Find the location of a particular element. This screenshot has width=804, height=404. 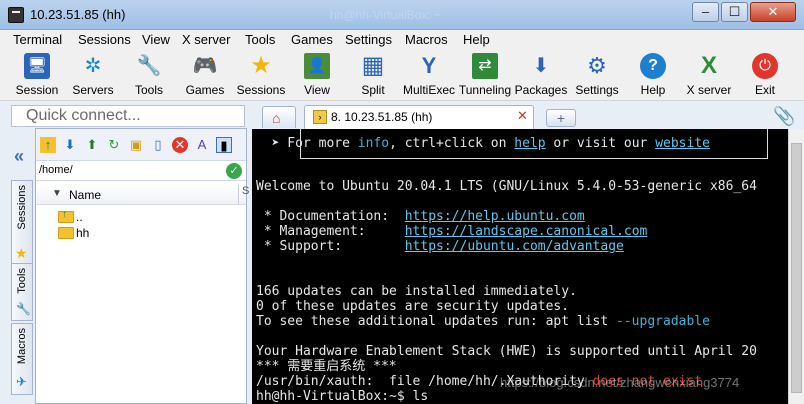

delete-icon: ✕ is located at coordinates (180, 145).